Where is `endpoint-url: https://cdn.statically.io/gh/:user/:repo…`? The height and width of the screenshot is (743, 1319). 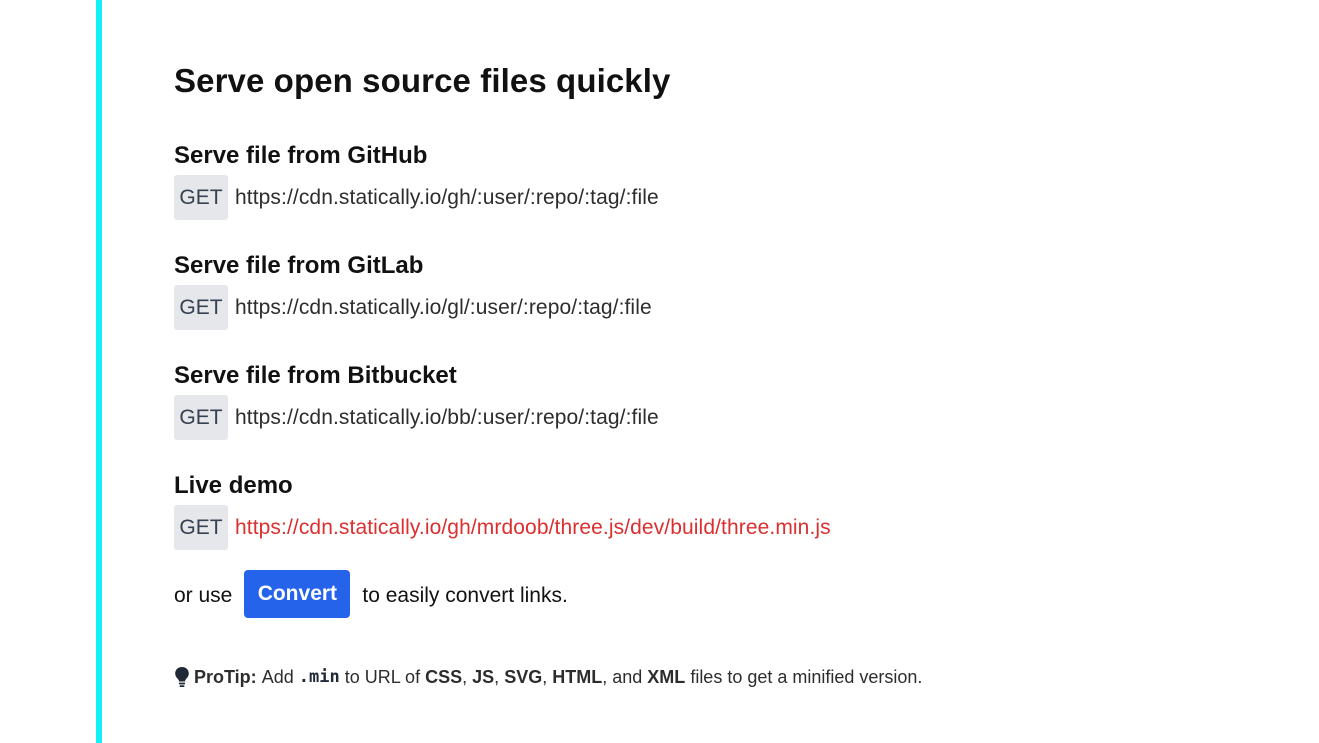
endpoint-url: https://cdn.statically.io/gh/:user/:repo… is located at coordinates (447, 197).